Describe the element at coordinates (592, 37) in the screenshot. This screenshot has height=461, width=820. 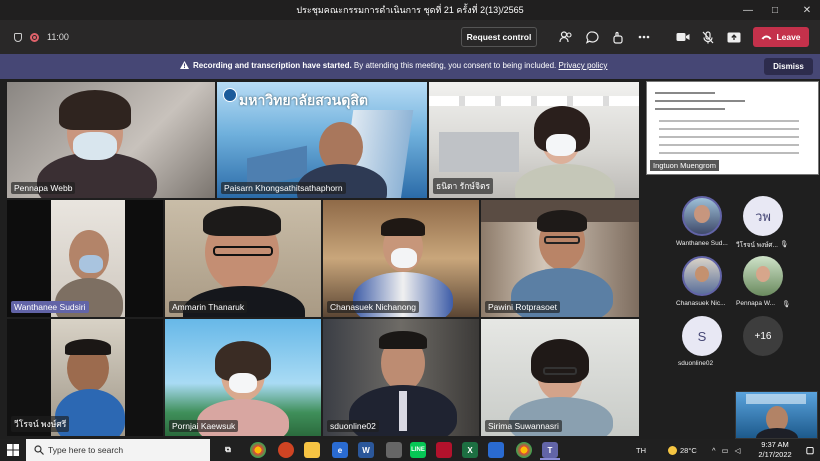
I see `chat-icon` at that location.